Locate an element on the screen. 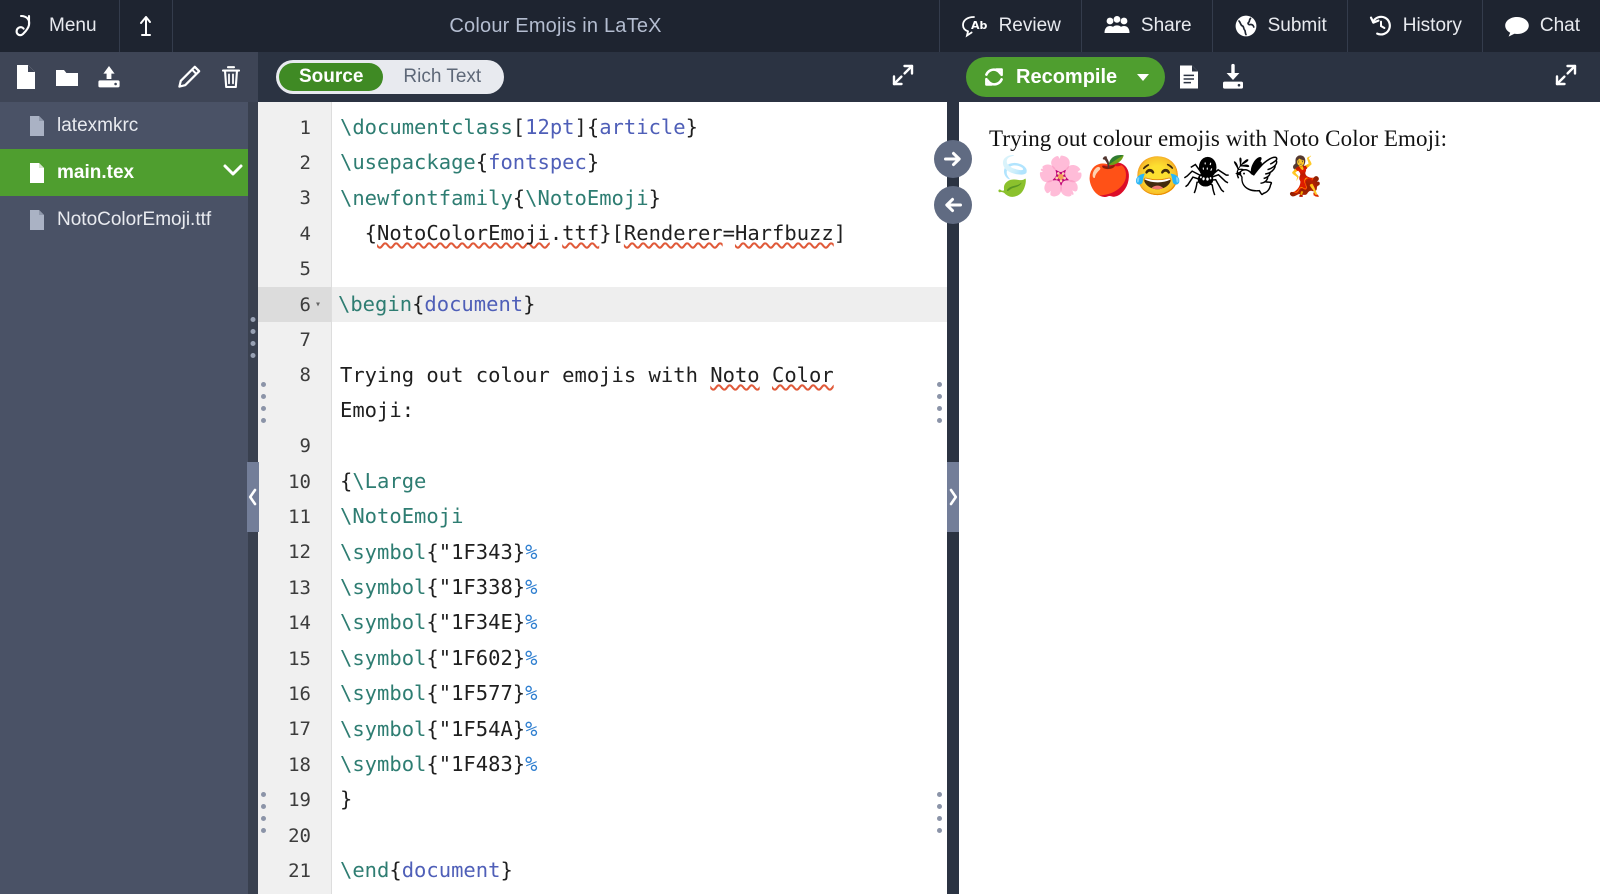 The height and width of the screenshot is (894, 1600). code-token: {"1F602} is located at coordinates (476, 657).